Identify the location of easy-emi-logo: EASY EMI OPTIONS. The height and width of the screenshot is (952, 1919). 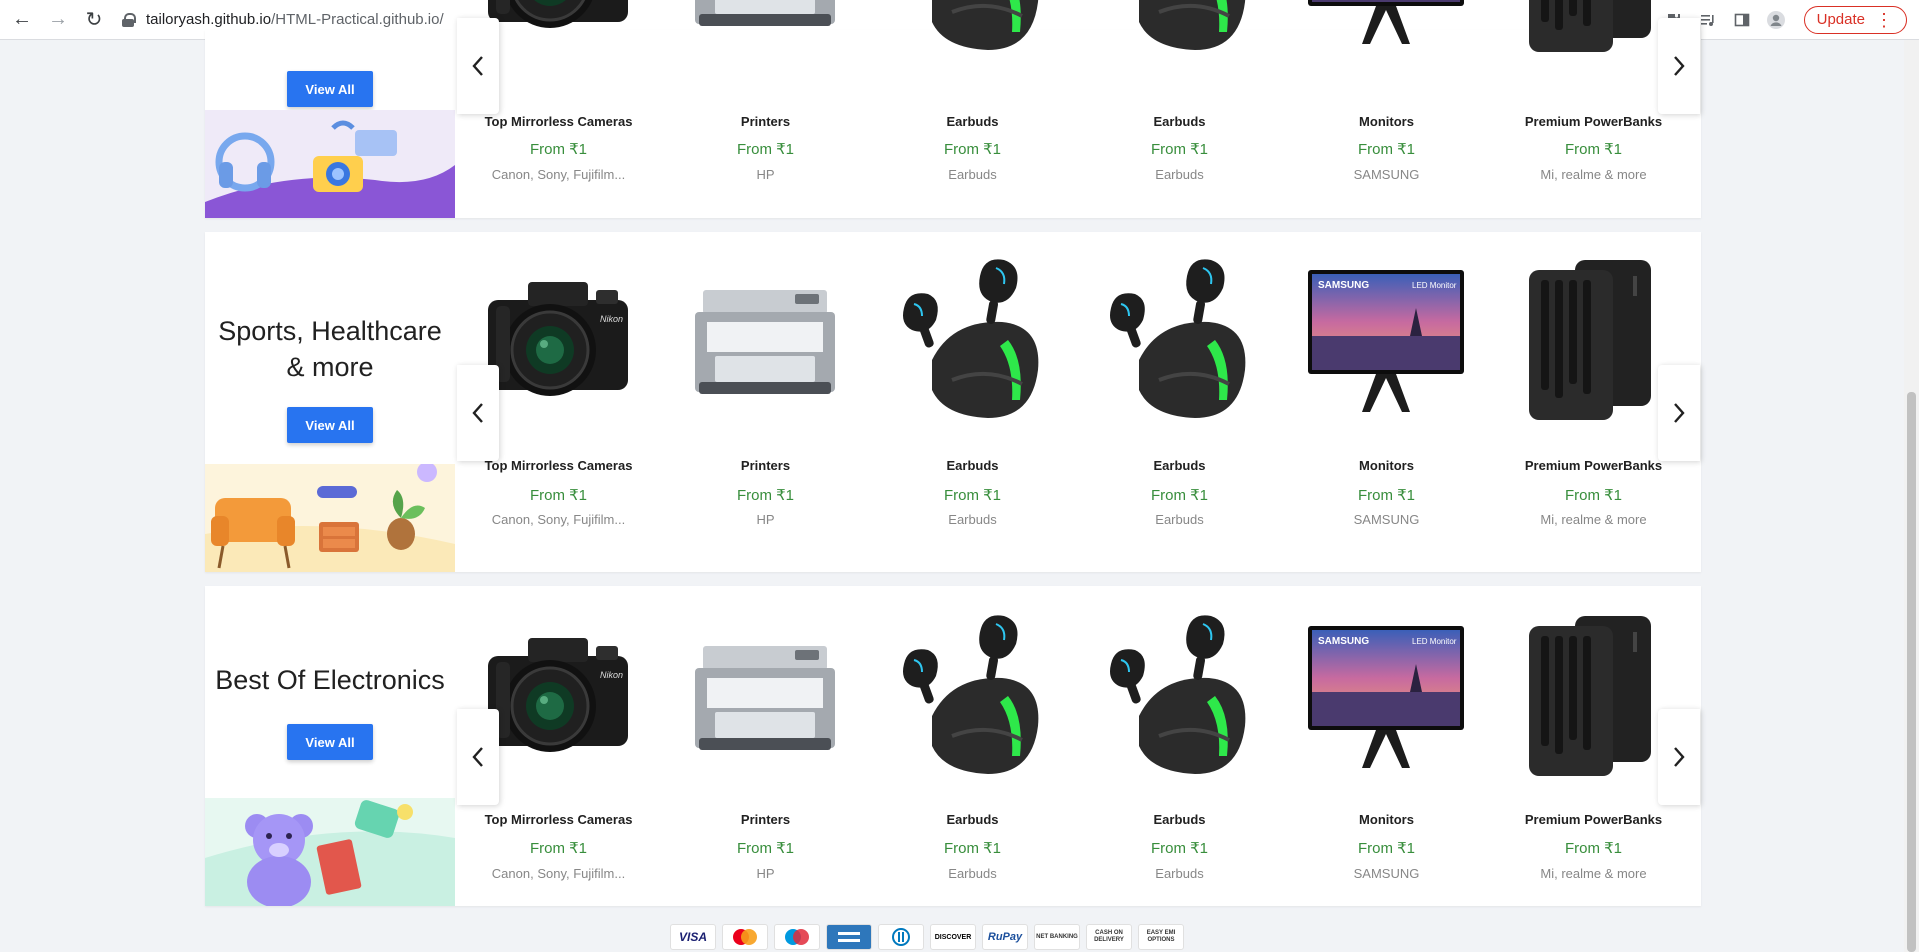
(1161, 937).